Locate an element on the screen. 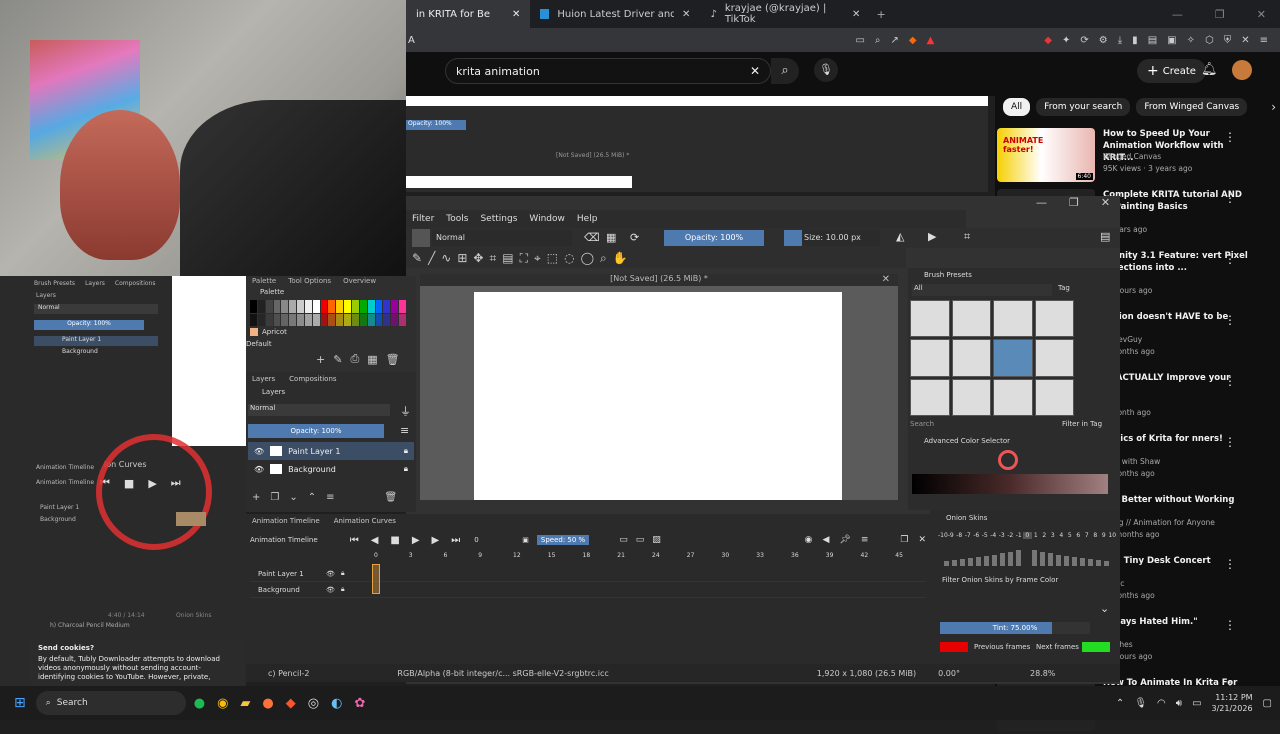 Image resolution: width=1280 pixels, height=734 pixels. layer-row: 👁︎ Paint Layer 1 🔒︎ is located at coordinates (331, 451).